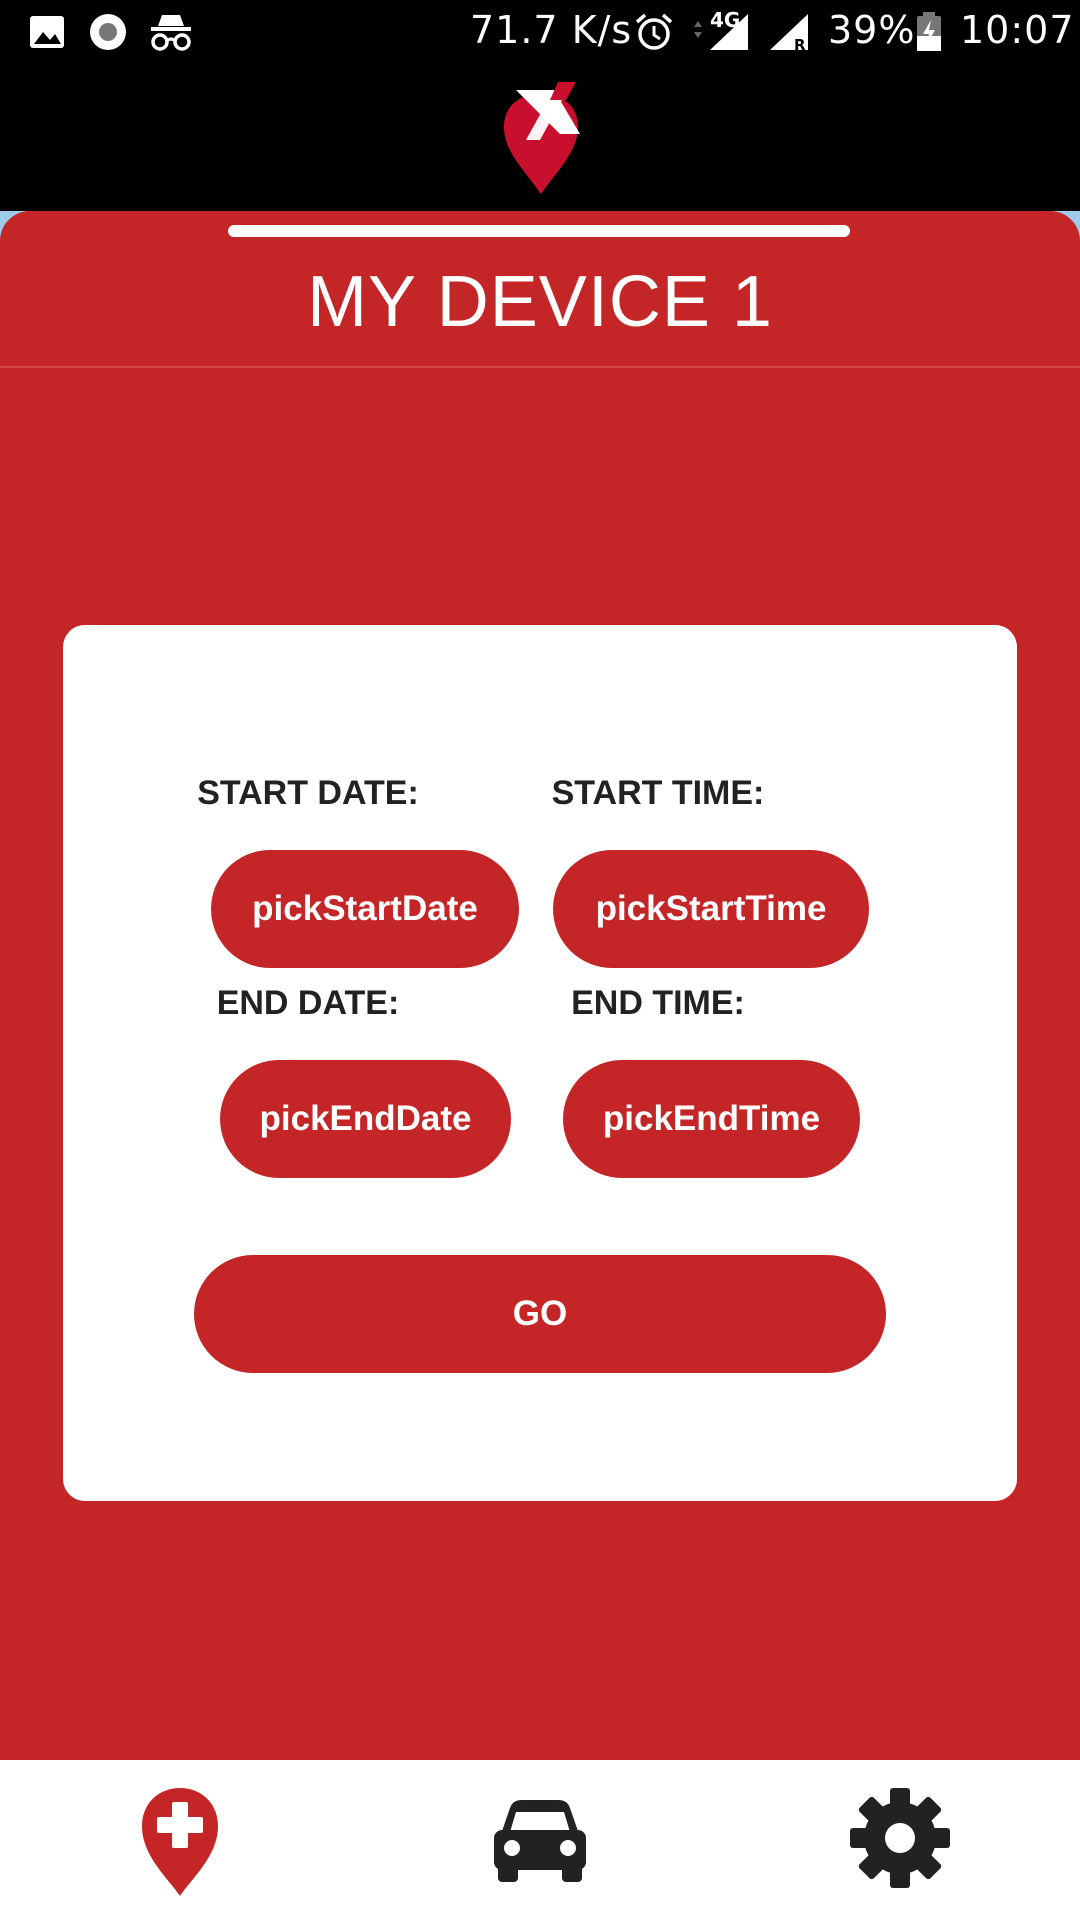 The width and height of the screenshot is (1080, 1920). Describe the element at coordinates (929, 31) in the screenshot. I see `battery-charging-icon` at that location.